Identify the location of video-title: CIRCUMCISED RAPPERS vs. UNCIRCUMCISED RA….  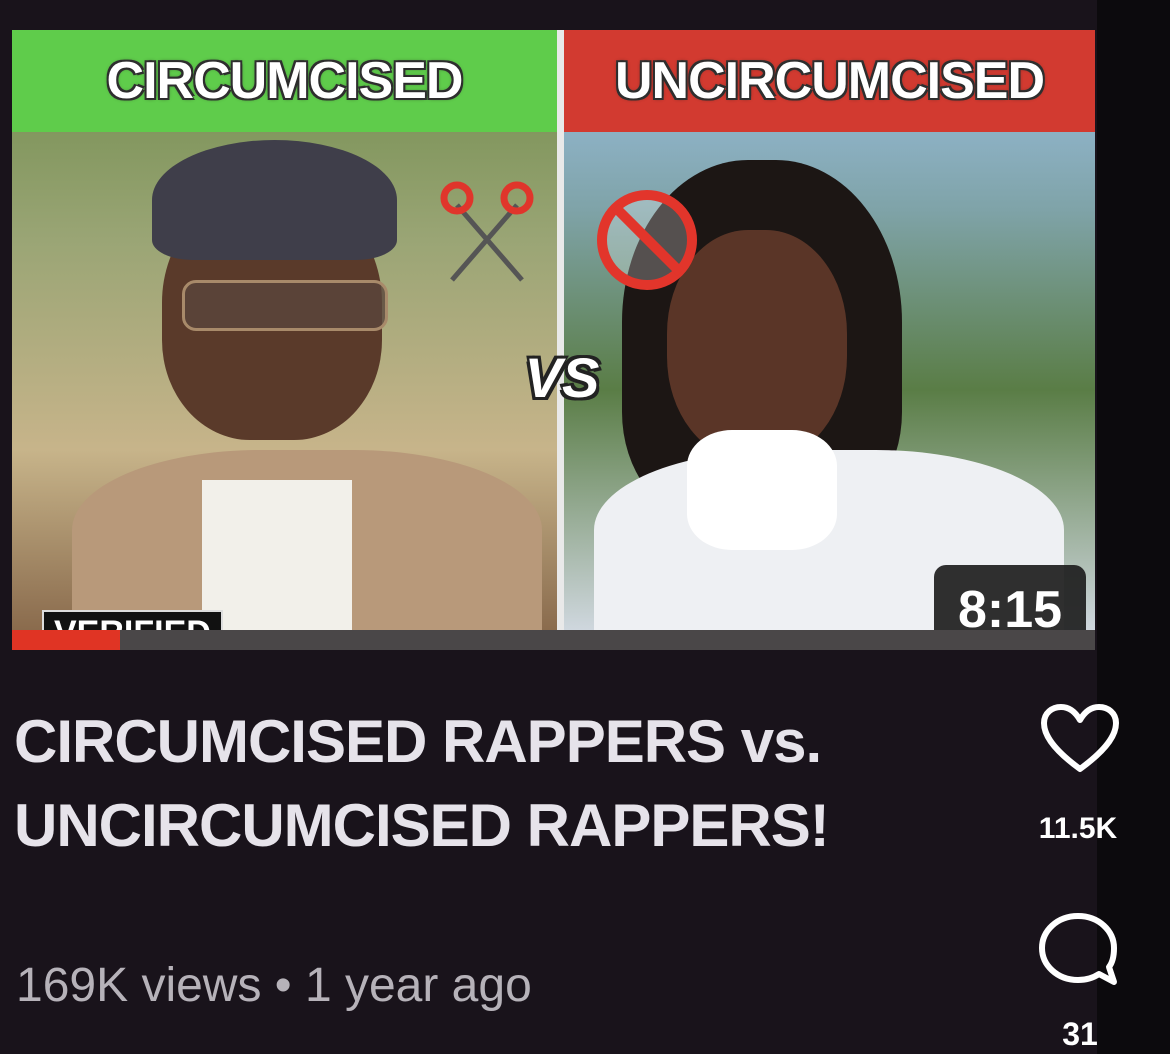
(504, 784).